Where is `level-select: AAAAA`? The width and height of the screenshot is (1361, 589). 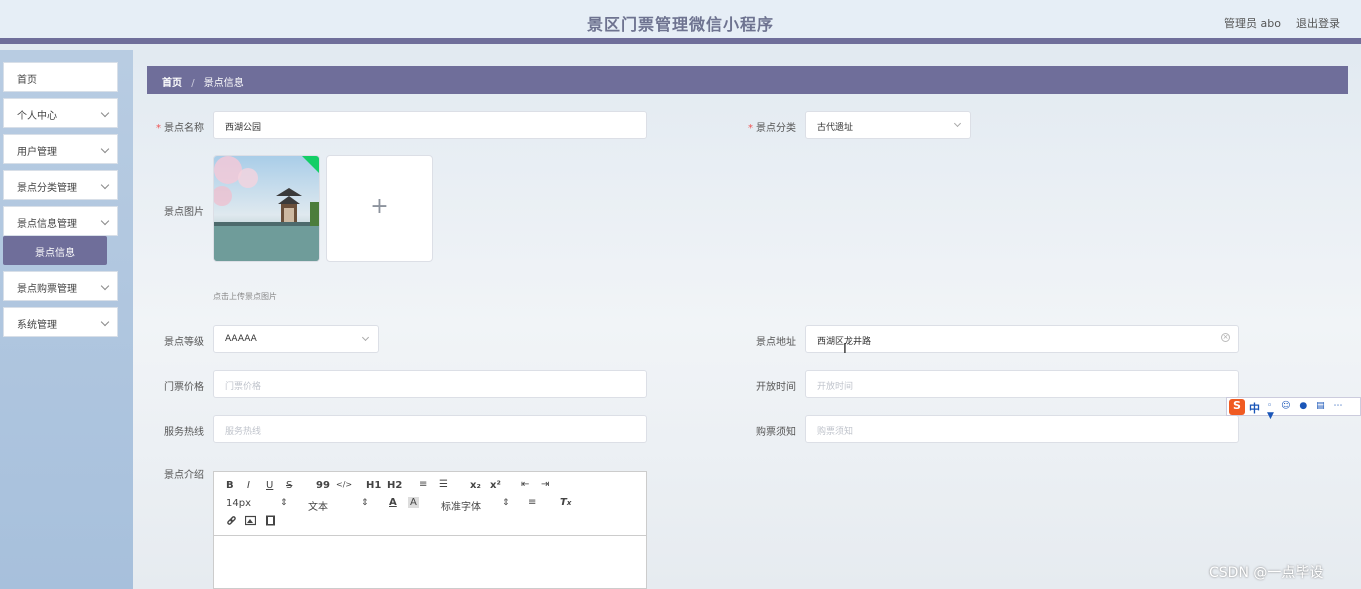
level-select: AAAAA is located at coordinates (296, 339).